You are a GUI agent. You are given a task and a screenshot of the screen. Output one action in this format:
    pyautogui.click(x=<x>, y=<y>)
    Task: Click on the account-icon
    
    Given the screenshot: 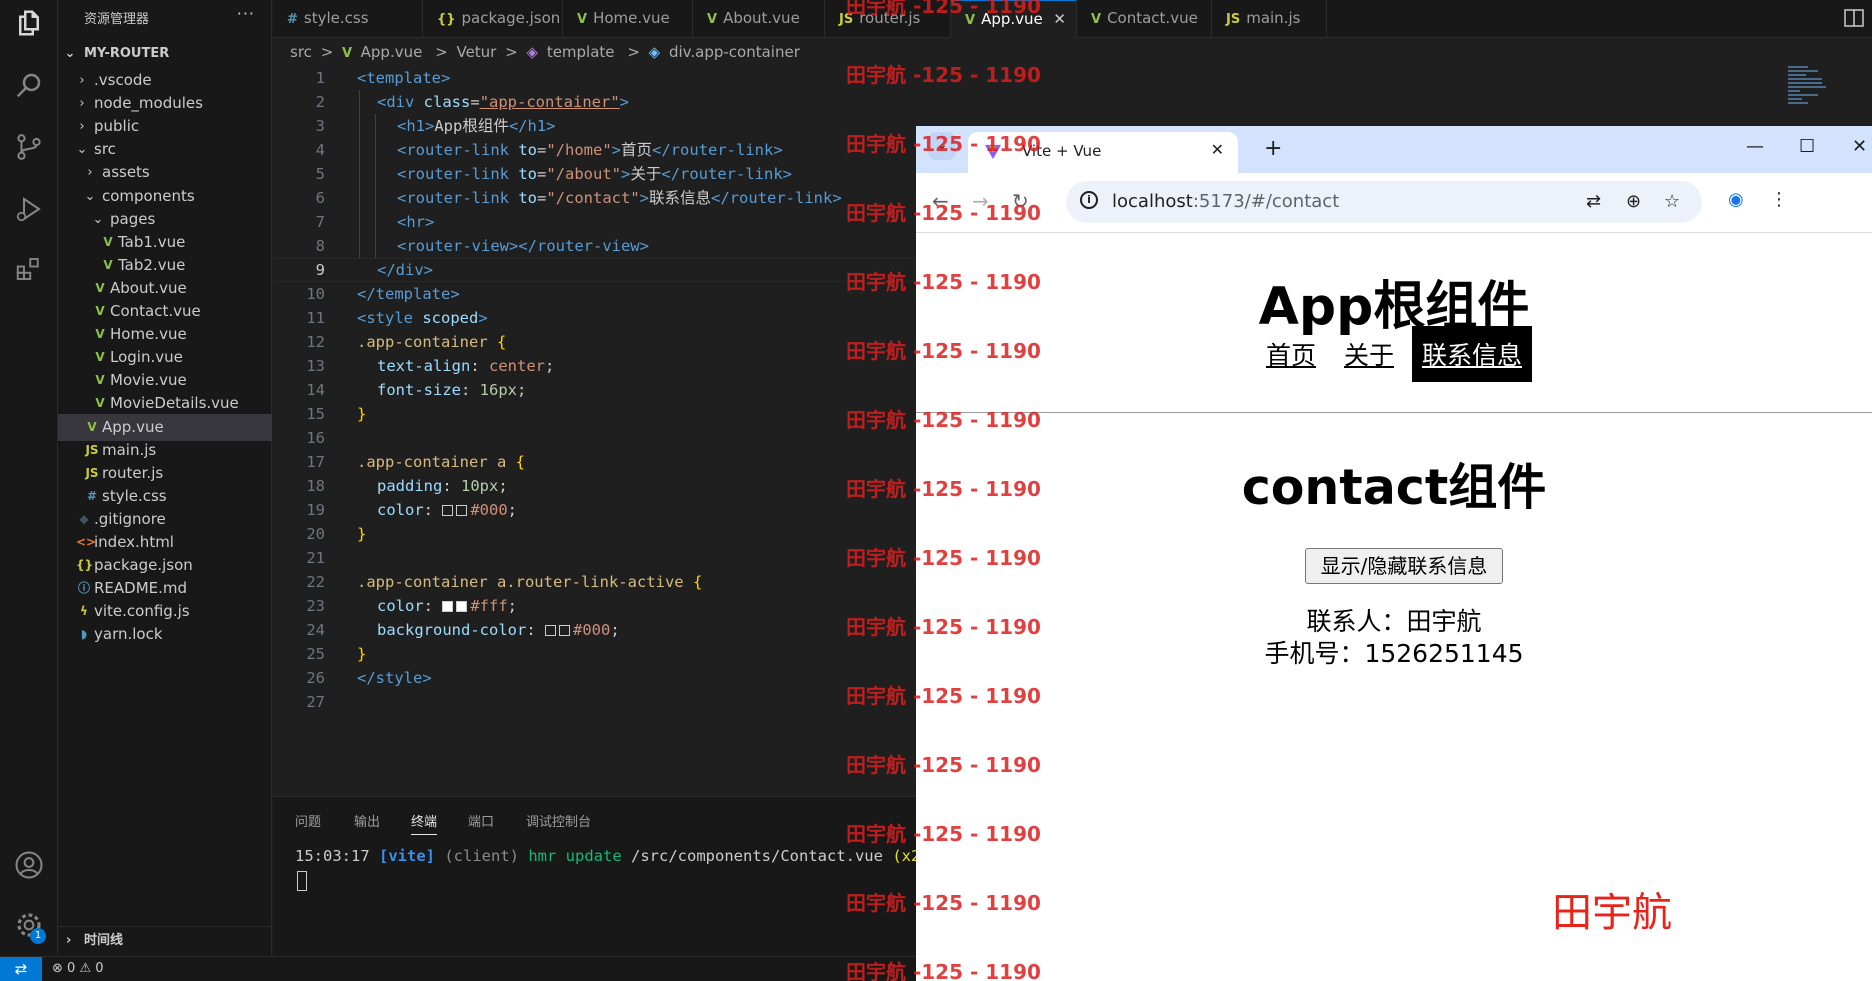 What is the action you would take?
    pyautogui.click(x=29, y=865)
    